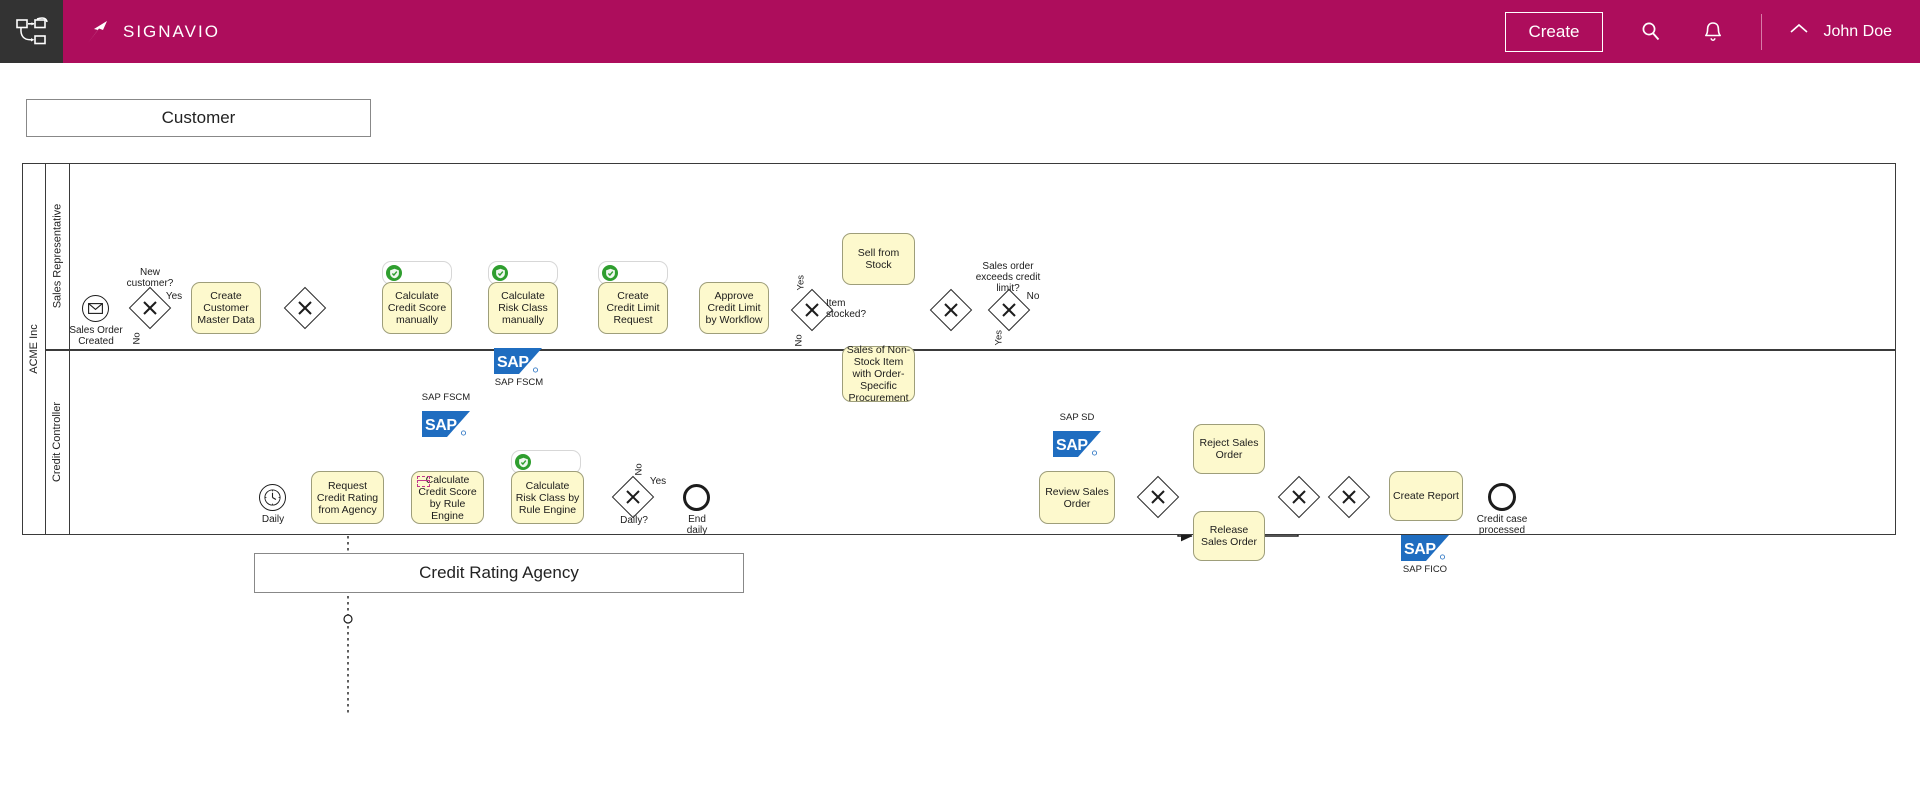 This screenshot has width=1920, height=785. I want to click on task-create-report: Create Report, so click(1426, 496).